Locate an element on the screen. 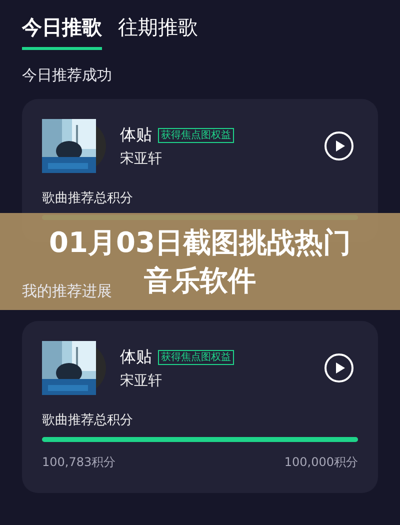 This screenshot has height=525, width=400. target-points: 100,000积分 is located at coordinates (321, 462).